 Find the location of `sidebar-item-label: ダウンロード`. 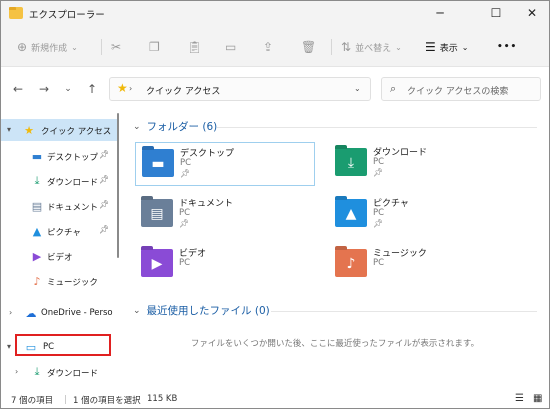

sidebar-item-label: ダウンロード is located at coordinates (73, 183).